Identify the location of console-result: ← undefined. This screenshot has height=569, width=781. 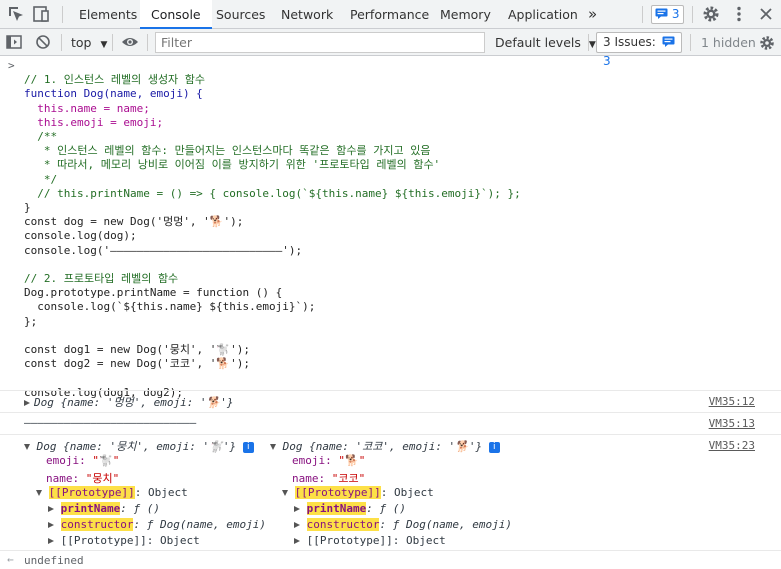
(390, 559).